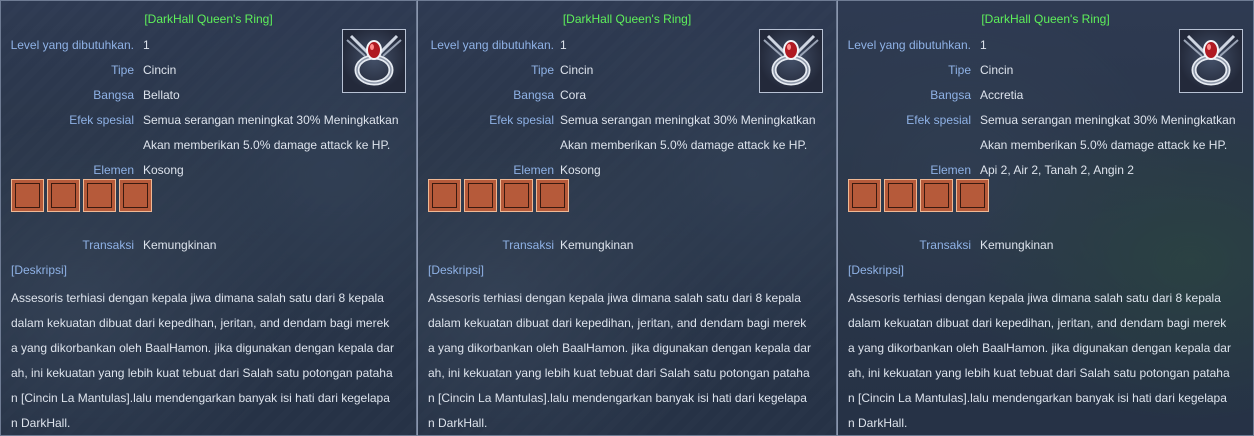 The height and width of the screenshot is (436, 1254). I want to click on race-value: Bellato, so click(161, 95).